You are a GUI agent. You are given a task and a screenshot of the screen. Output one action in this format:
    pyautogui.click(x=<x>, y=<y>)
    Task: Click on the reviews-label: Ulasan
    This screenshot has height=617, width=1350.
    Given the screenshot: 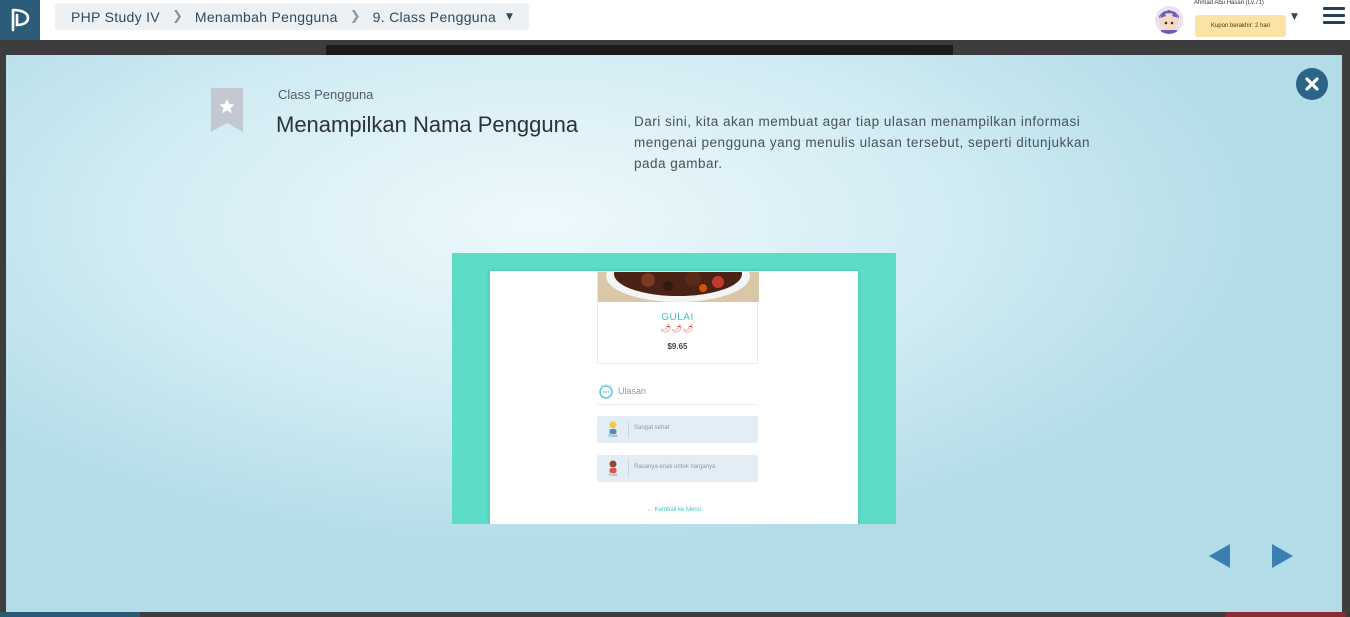 What is the action you would take?
    pyautogui.click(x=632, y=391)
    